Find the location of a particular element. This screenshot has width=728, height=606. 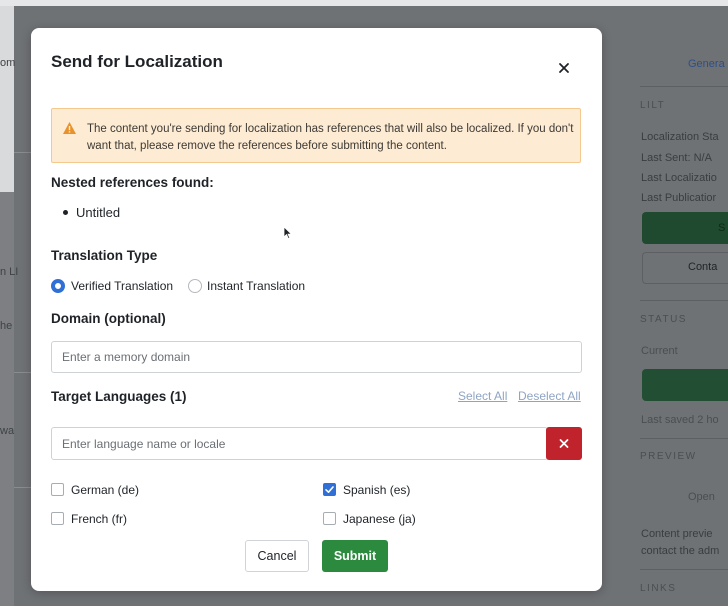

section-preview: PREVIEW is located at coordinates (668, 456).